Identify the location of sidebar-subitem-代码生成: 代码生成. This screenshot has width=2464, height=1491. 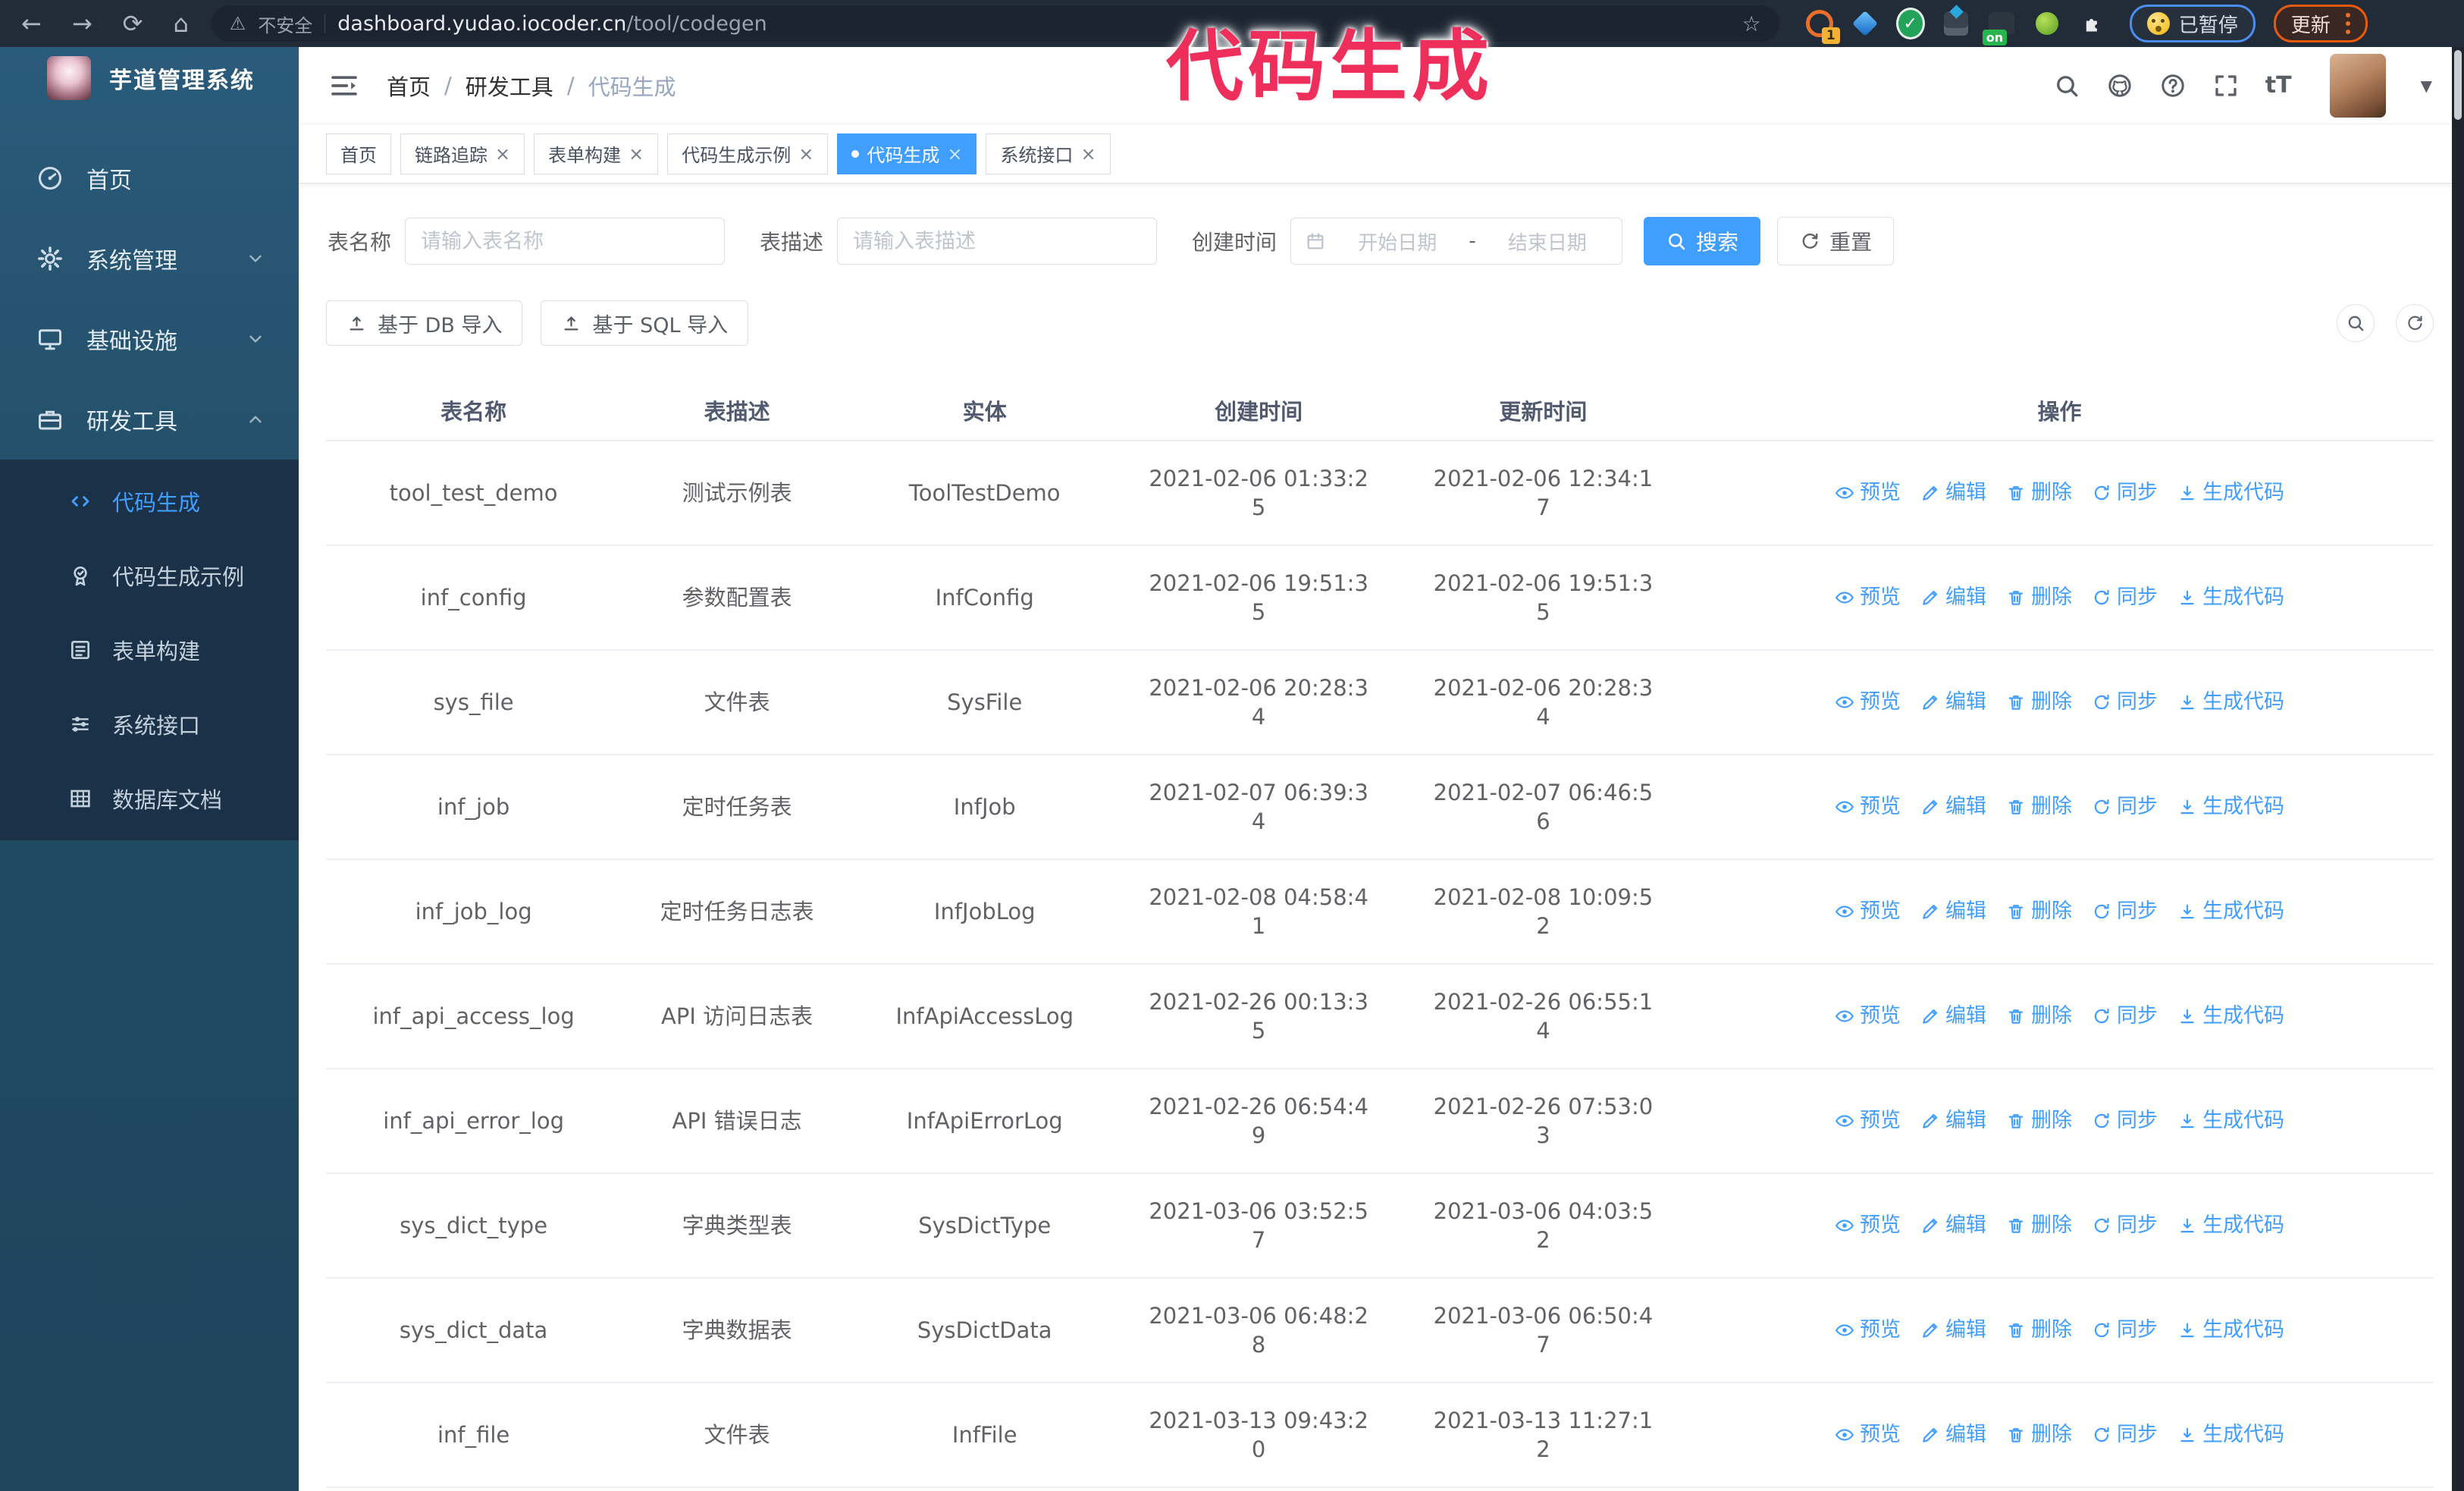
(150, 501).